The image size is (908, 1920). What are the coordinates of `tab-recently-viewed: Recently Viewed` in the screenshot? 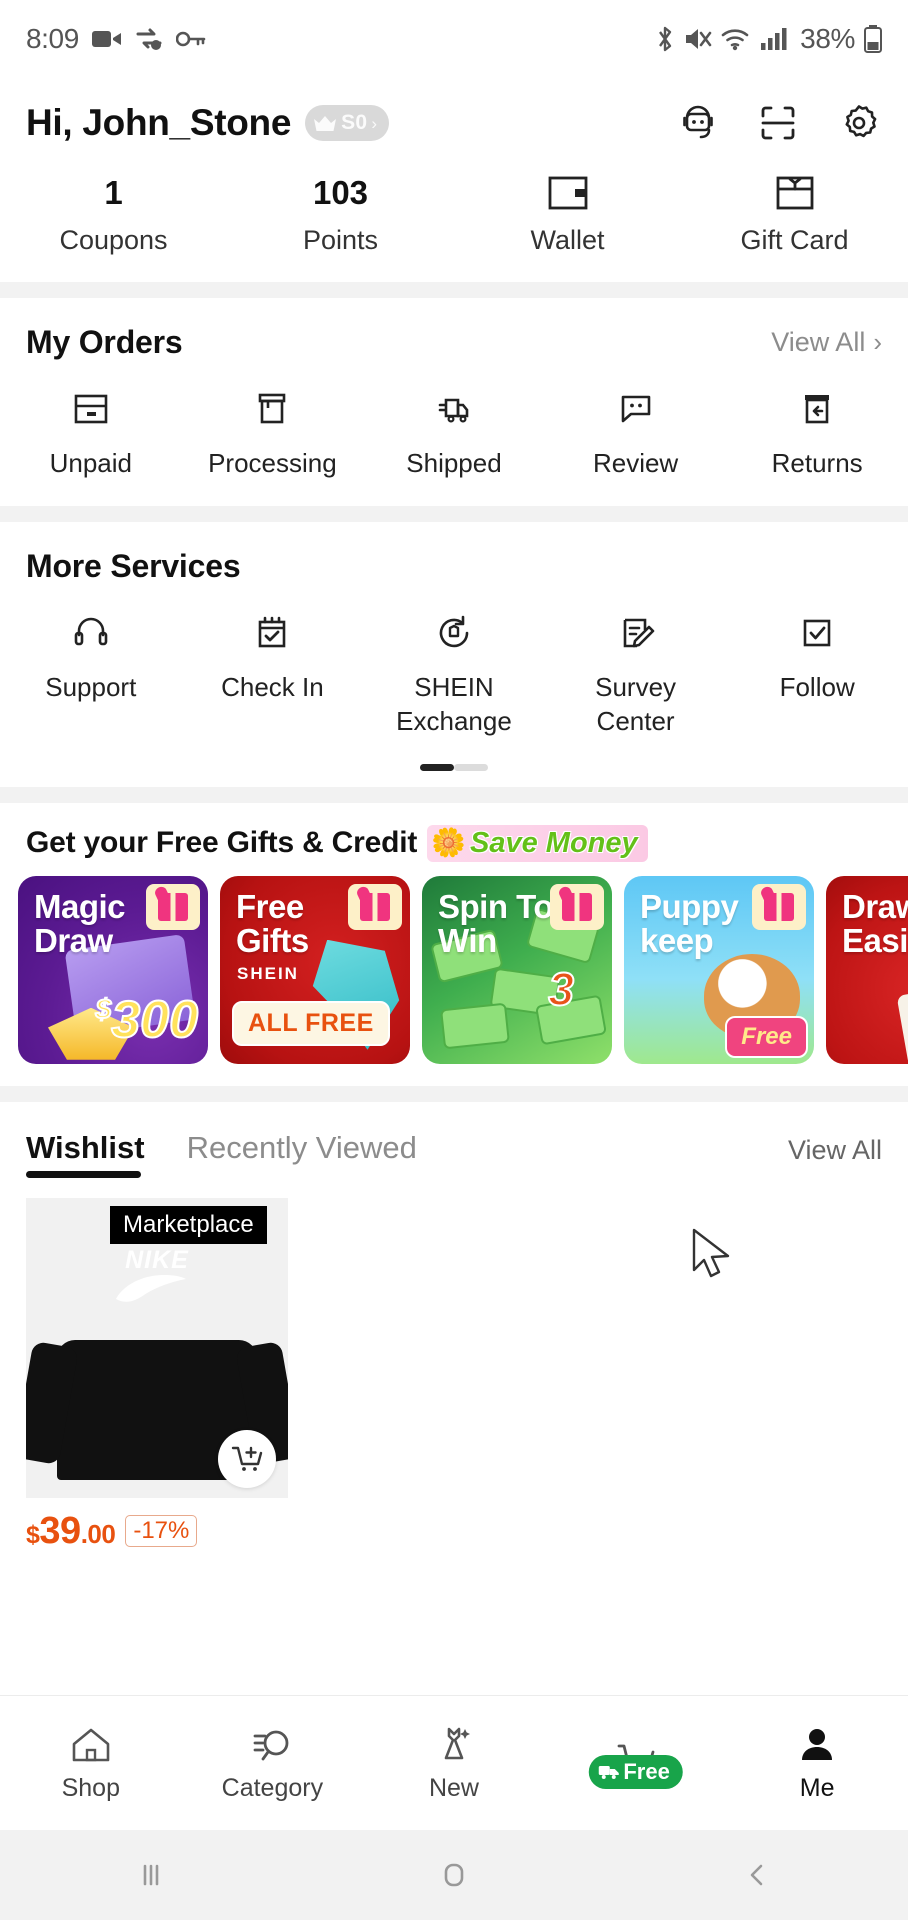 It's located at (302, 1156).